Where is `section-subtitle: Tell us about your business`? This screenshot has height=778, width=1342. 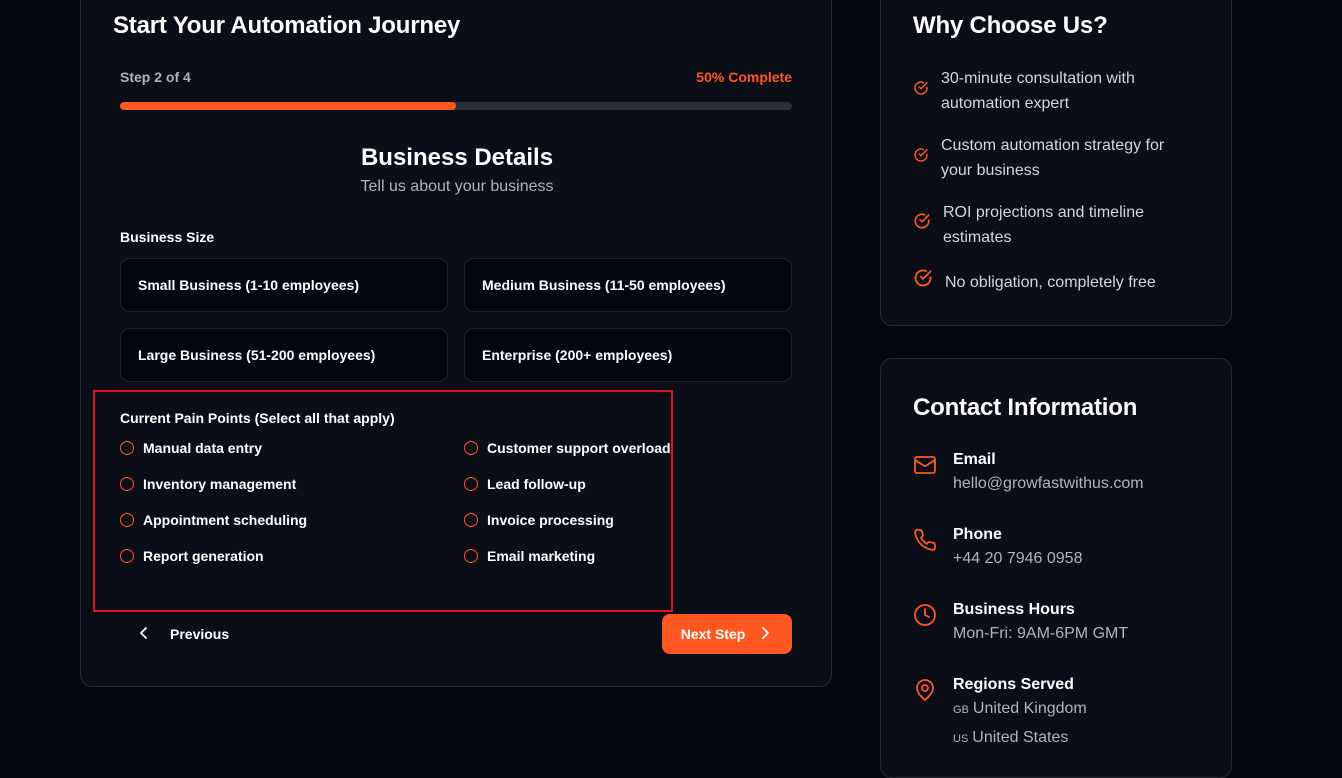
section-subtitle: Tell us about your business is located at coordinates (457, 186).